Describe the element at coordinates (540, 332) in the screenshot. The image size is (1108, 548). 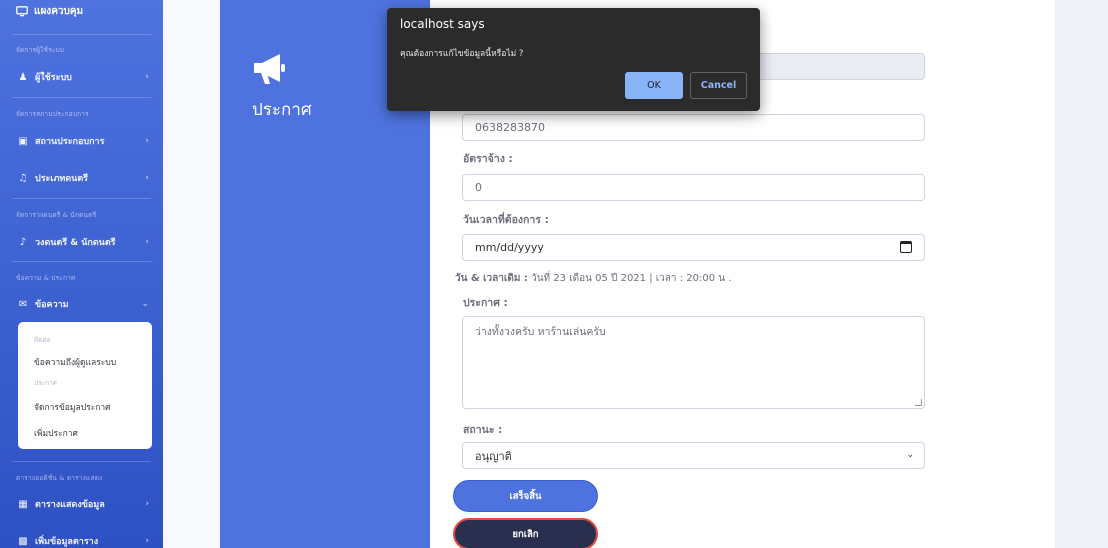
I see `announcement-value: ว่างทั้งวงครับ หาร้านเล่นครับ` at that location.